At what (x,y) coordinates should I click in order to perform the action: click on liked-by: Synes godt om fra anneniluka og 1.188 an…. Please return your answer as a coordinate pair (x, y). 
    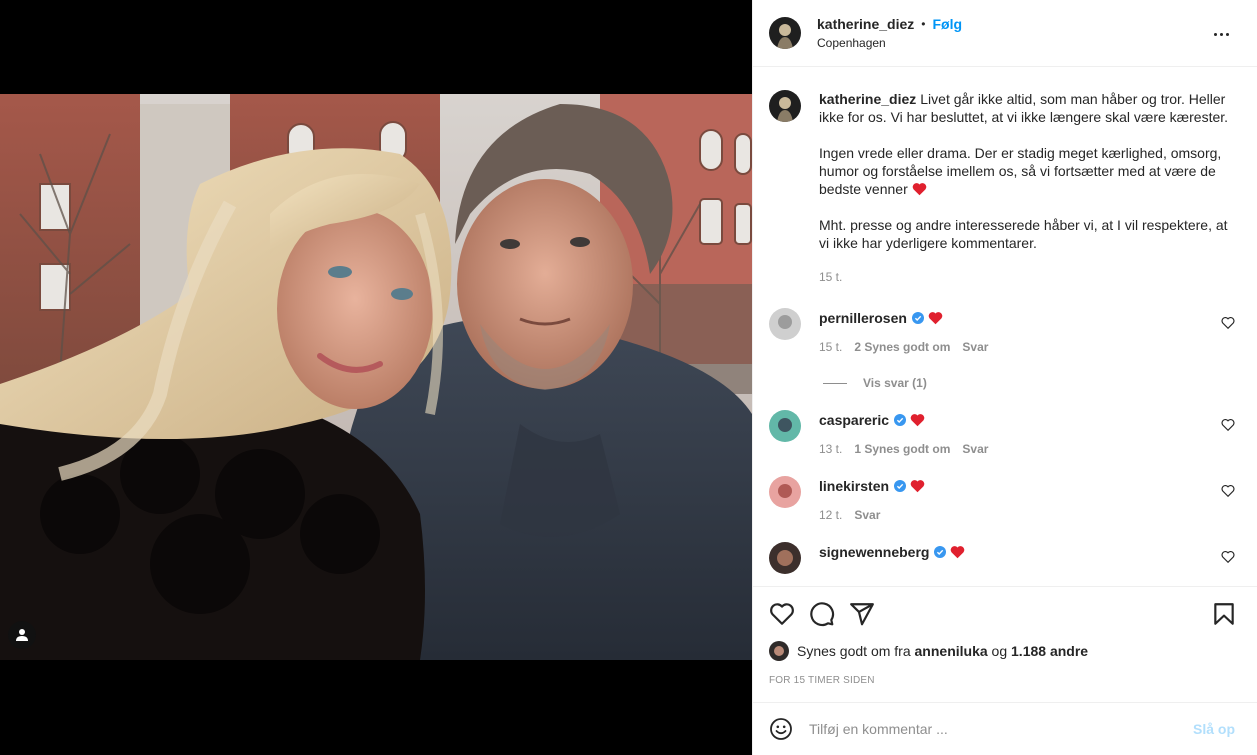
    Looking at the image, I should click on (1005, 651).